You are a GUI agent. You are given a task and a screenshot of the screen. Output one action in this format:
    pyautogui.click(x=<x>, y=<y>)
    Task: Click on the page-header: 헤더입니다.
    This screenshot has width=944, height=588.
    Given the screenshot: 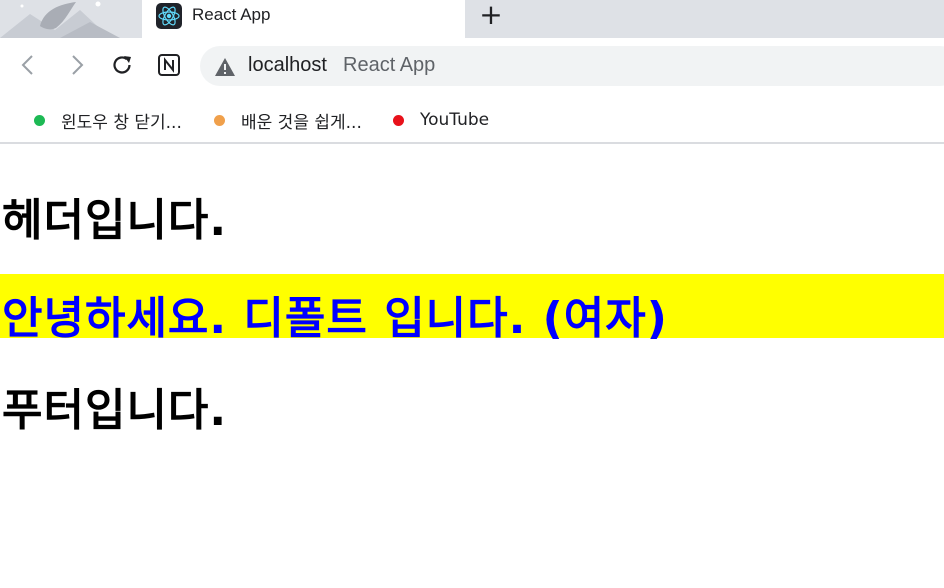 What is the action you would take?
    pyautogui.click(x=115, y=220)
    